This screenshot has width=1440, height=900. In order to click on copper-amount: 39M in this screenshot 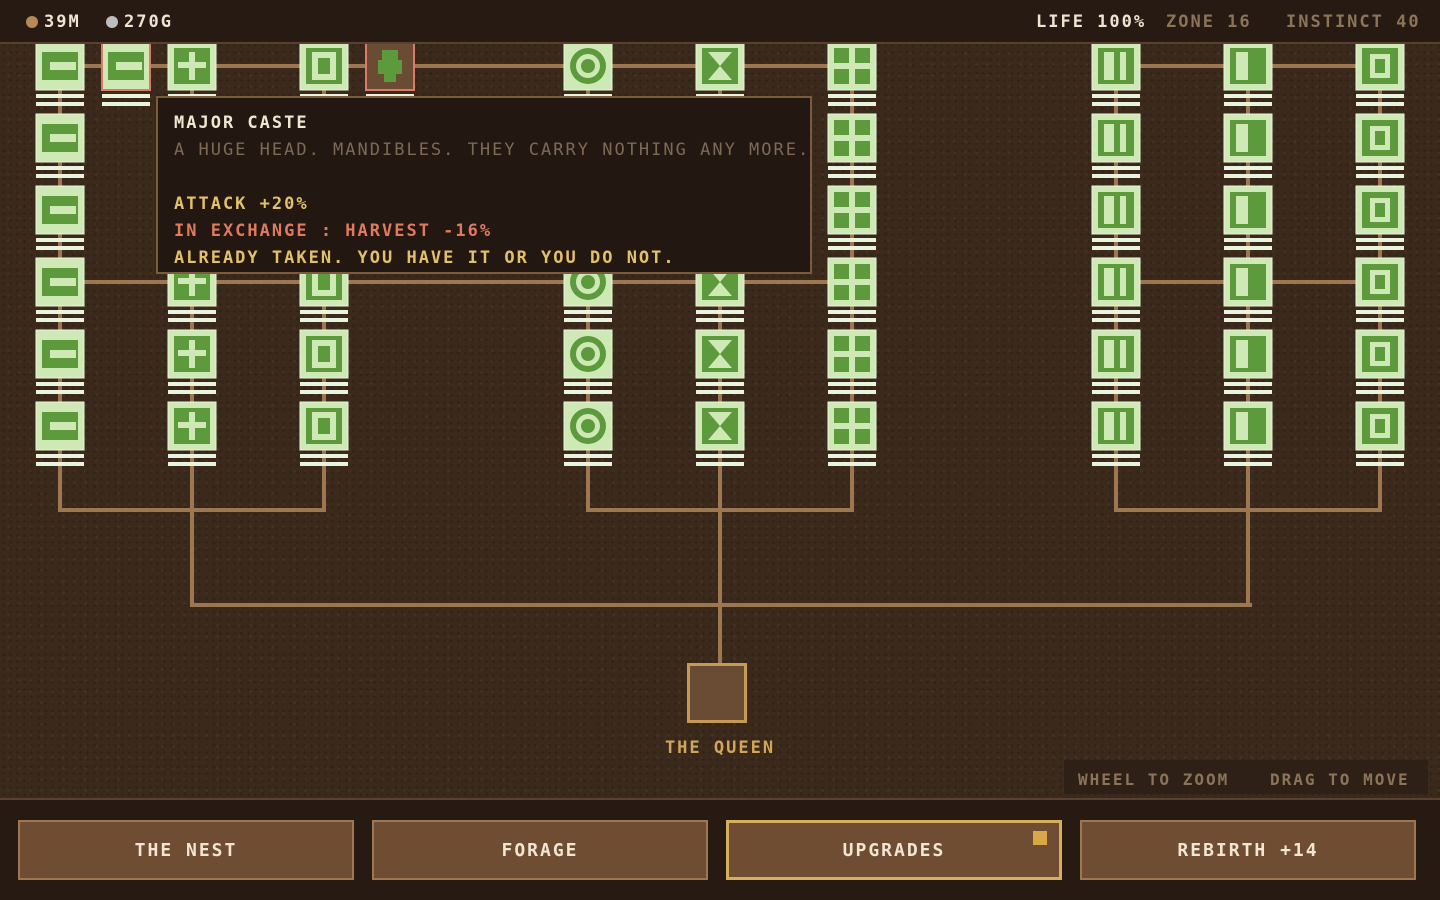, I will do `click(62, 22)`.